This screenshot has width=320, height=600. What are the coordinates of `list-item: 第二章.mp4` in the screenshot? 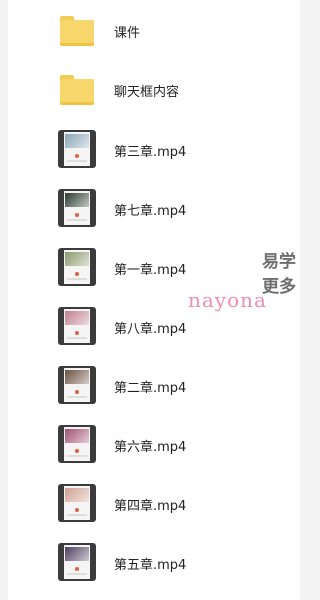 It's located at (154, 385).